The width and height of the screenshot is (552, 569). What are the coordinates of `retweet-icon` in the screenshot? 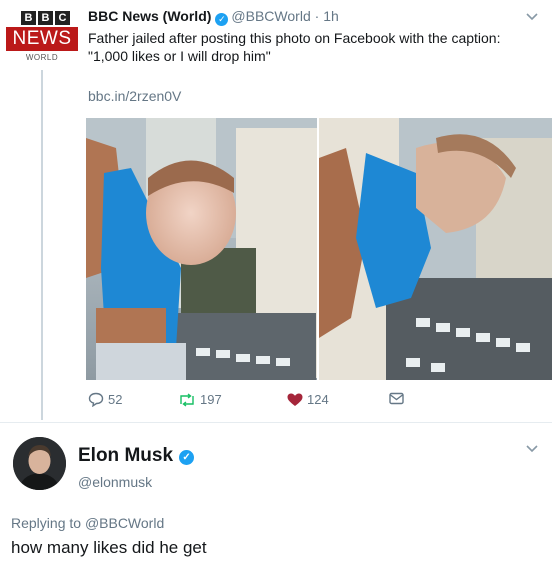 It's located at (187, 399).